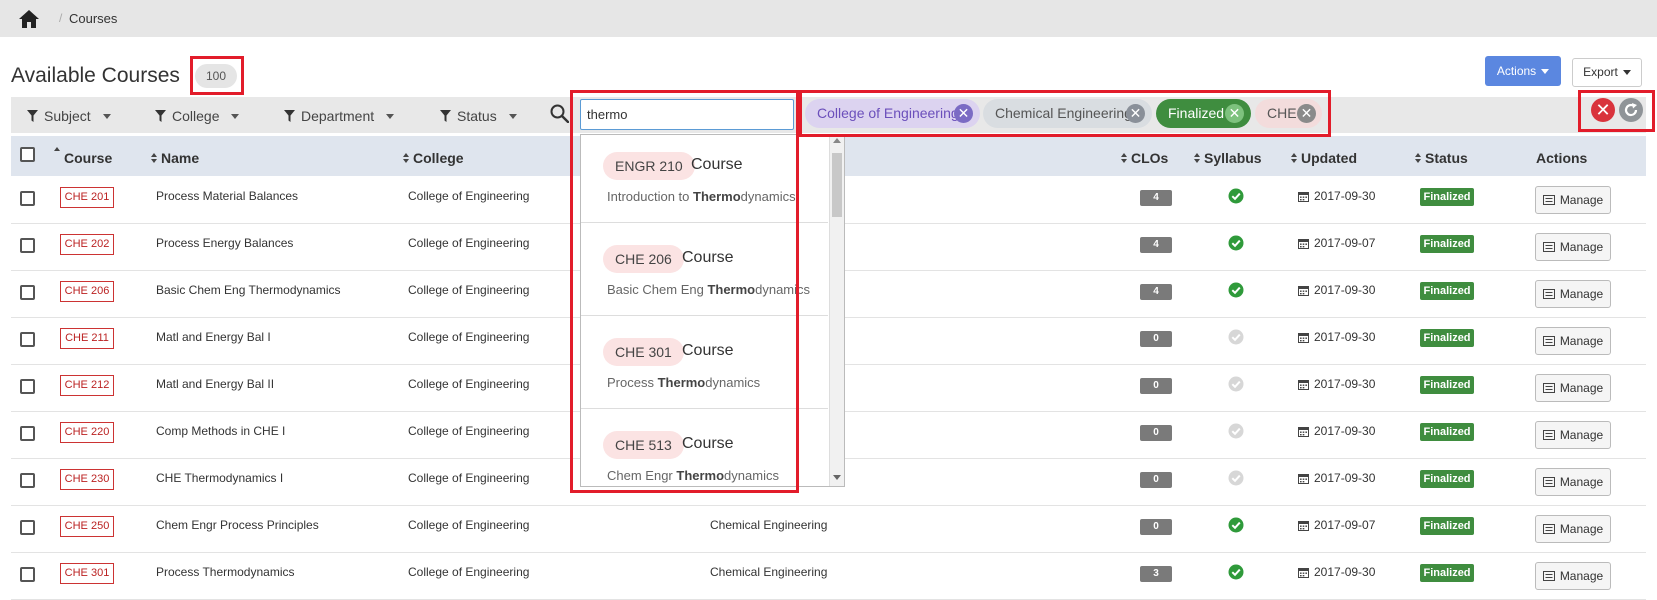  Describe the element at coordinates (339, 116) in the screenshot. I see `department-filter-button: Department` at that location.